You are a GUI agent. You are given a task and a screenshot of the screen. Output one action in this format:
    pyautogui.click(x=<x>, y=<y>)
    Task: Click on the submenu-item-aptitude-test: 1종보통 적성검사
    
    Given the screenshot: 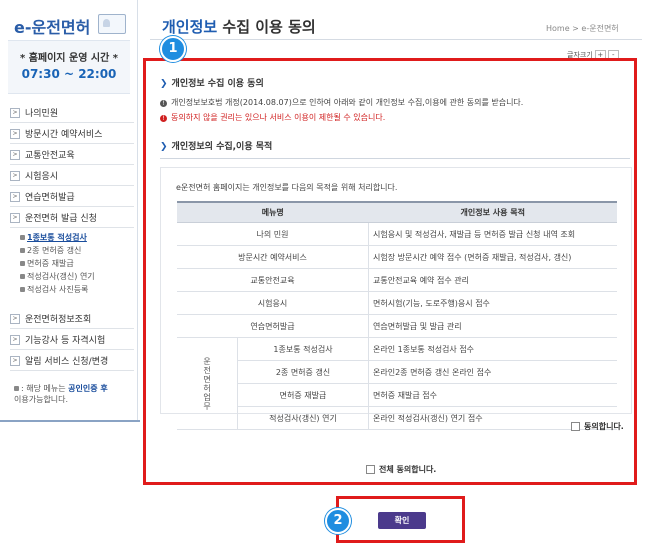 What is the action you would take?
    pyautogui.click(x=53, y=237)
    